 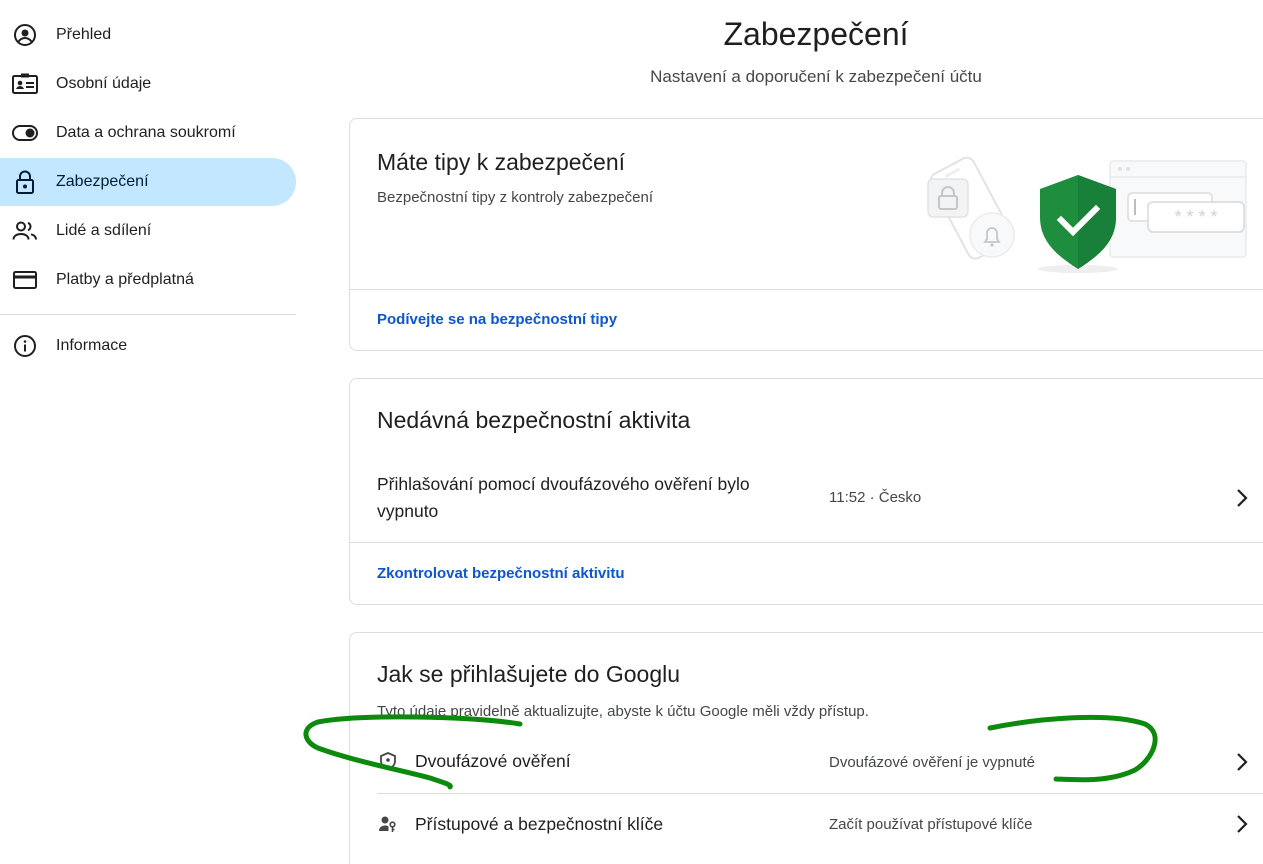 I want to click on lock-icon, so click(x=25, y=182).